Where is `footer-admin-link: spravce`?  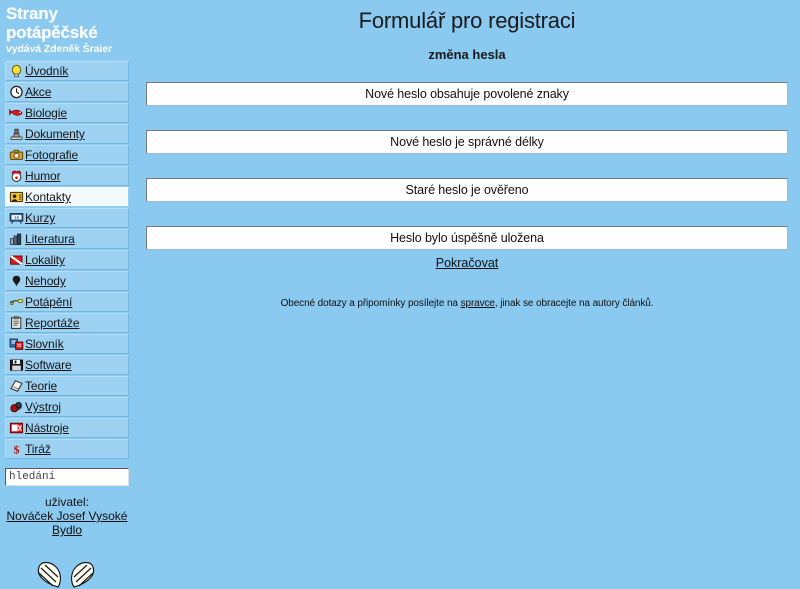
footer-admin-link: spravce is located at coordinates (478, 303).